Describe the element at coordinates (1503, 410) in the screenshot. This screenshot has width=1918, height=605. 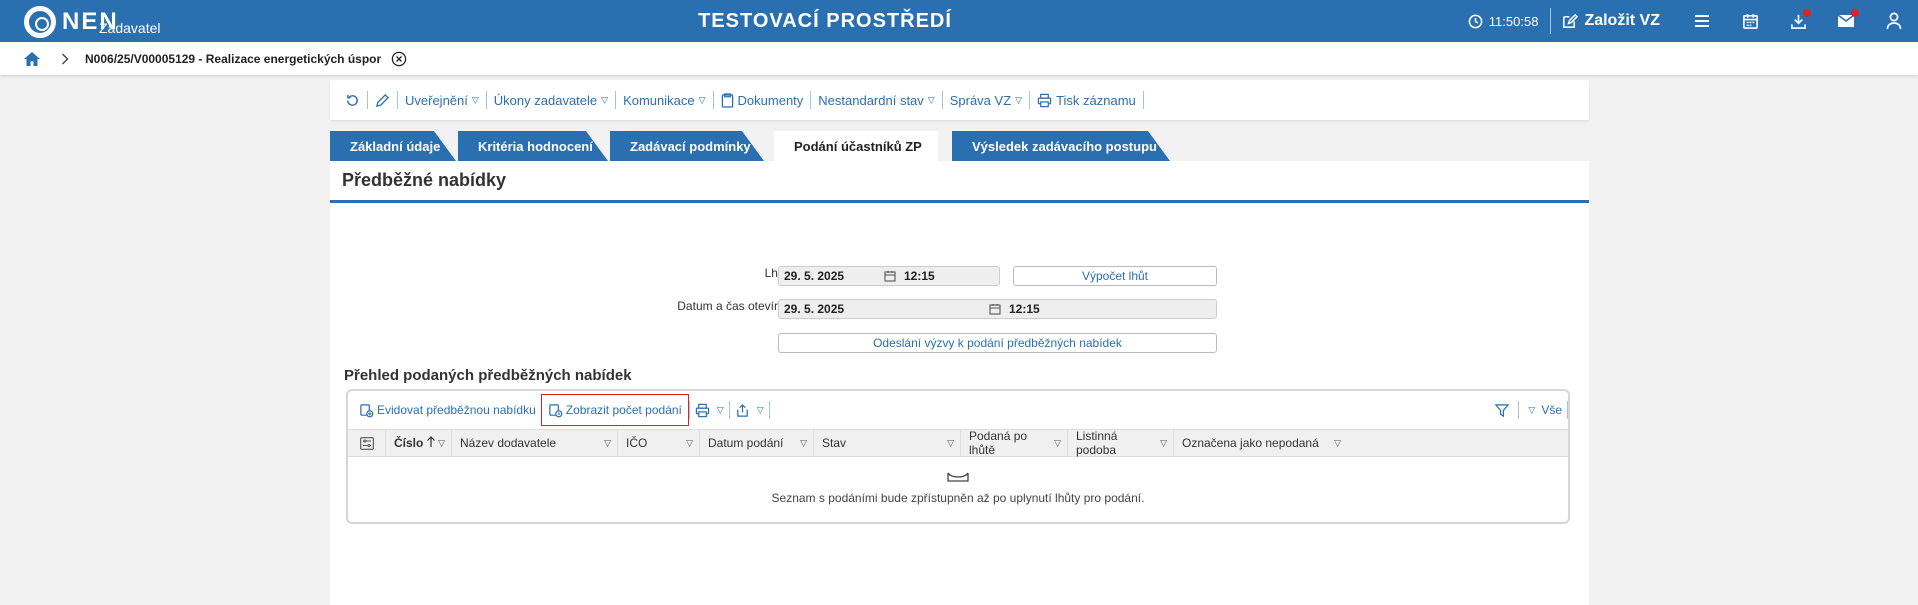
I see `filter-button` at that location.